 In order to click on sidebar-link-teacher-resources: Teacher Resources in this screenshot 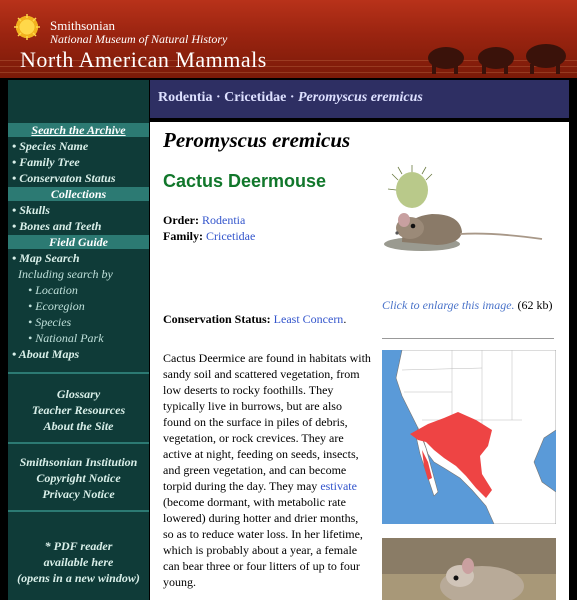, I will do `click(78, 410)`.